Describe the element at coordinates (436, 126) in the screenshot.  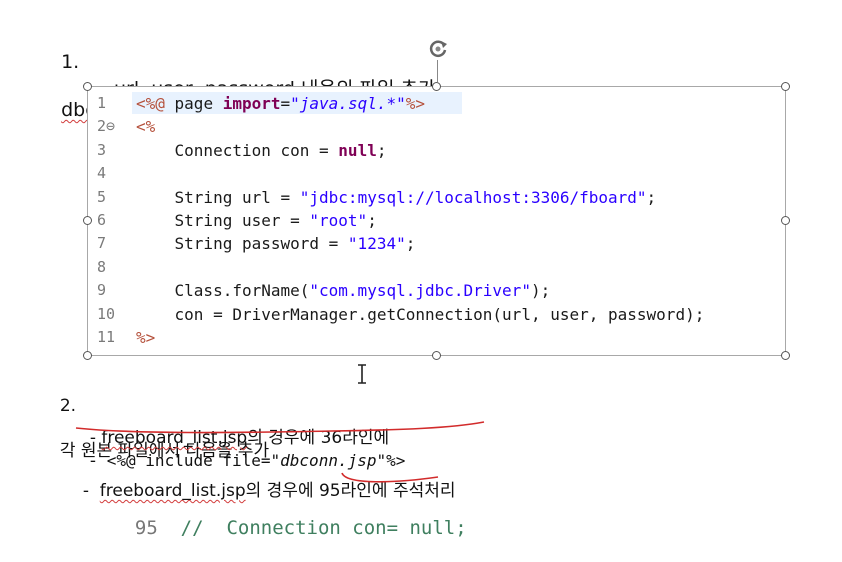
I see `code-line: 2⊖ <%` at that location.